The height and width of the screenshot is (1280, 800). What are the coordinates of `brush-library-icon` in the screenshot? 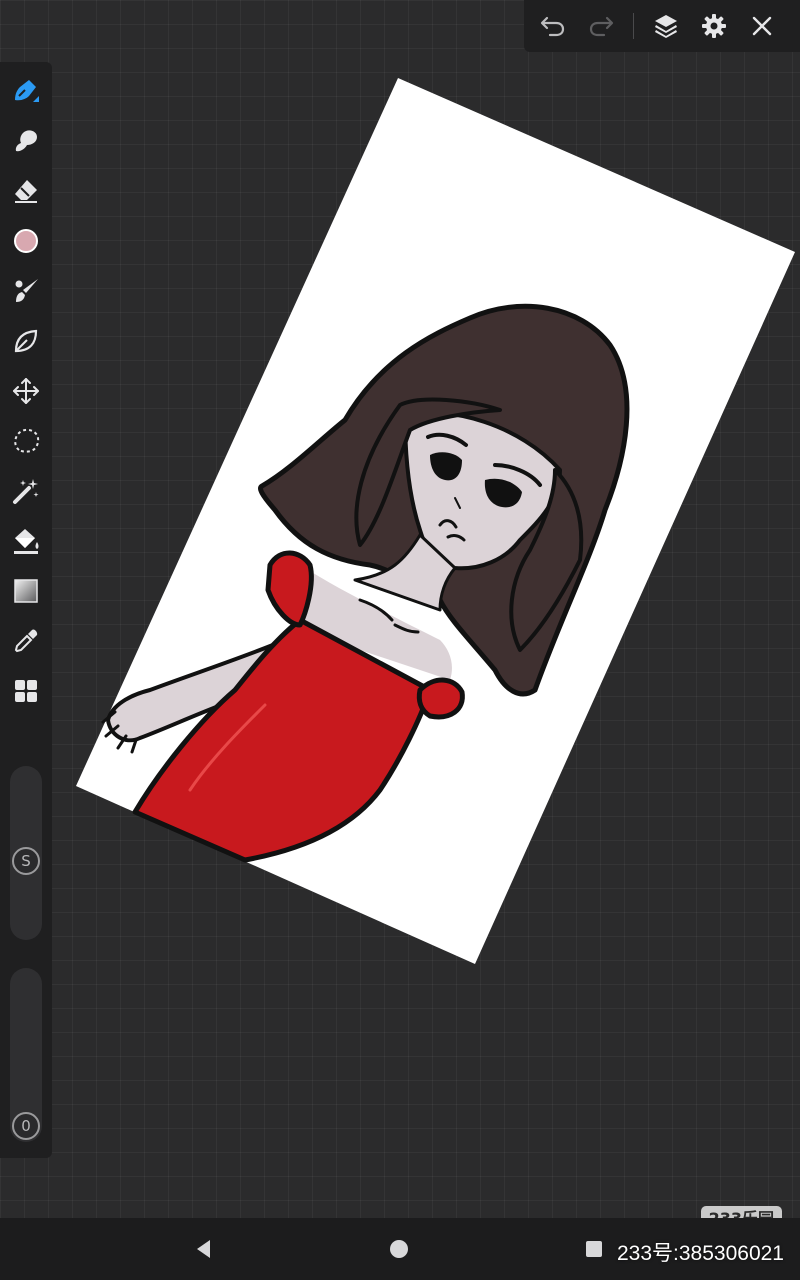 It's located at (26, 290).